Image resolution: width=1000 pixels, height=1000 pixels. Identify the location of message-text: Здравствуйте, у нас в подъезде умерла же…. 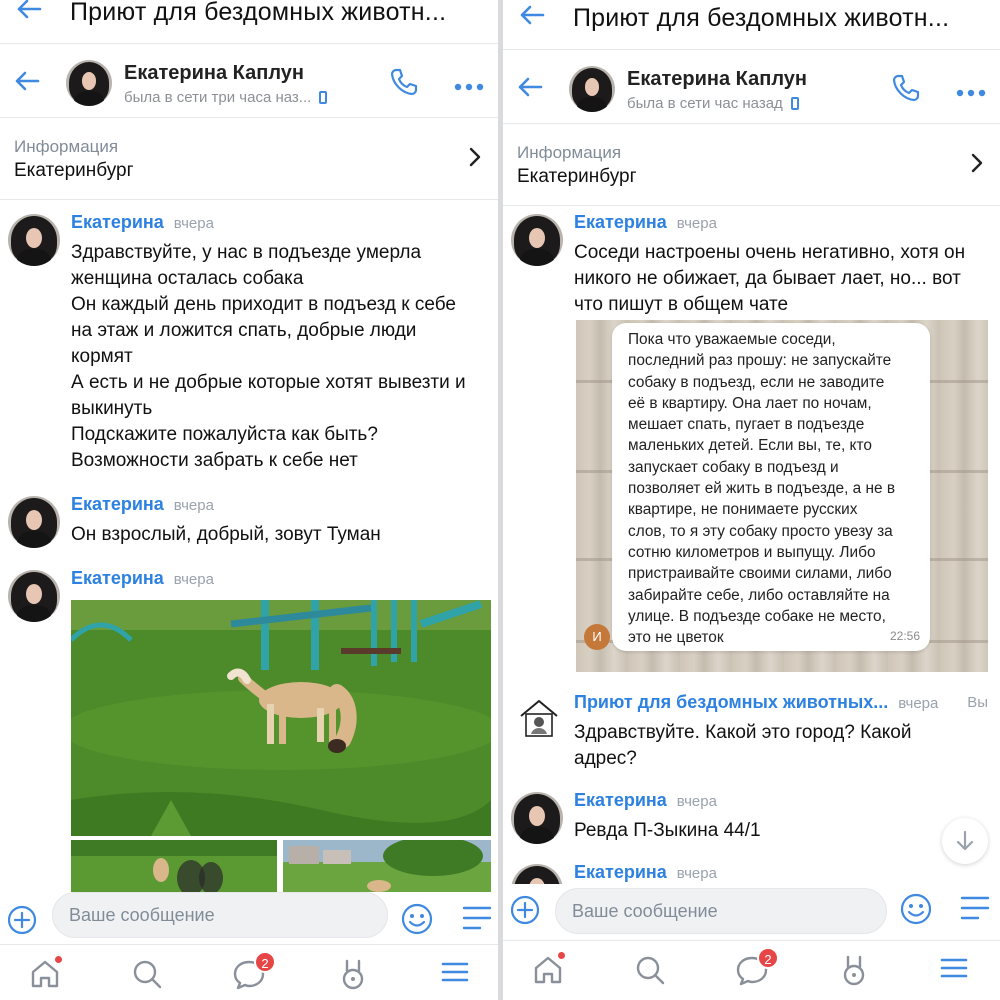
(268, 356).